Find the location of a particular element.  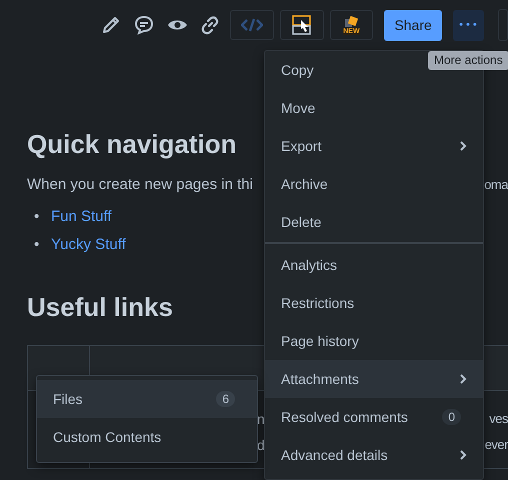

menu-item: Delete is located at coordinates (374, 222).